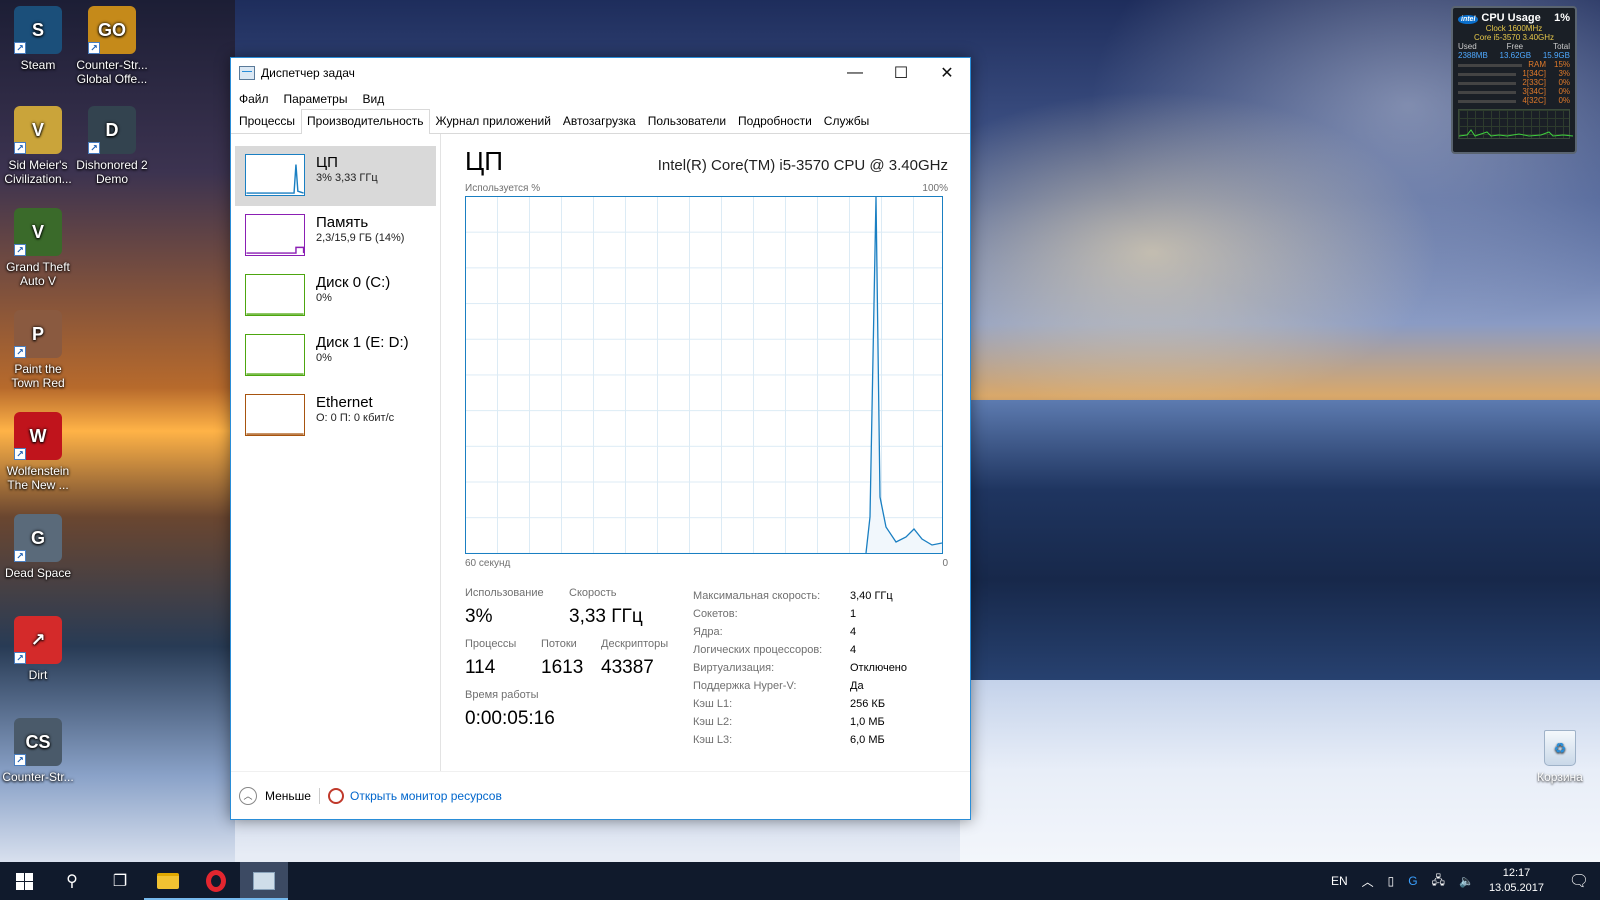  I want to click on desktop-shortcut: G ↗ Dead Space, so click(38, 547).